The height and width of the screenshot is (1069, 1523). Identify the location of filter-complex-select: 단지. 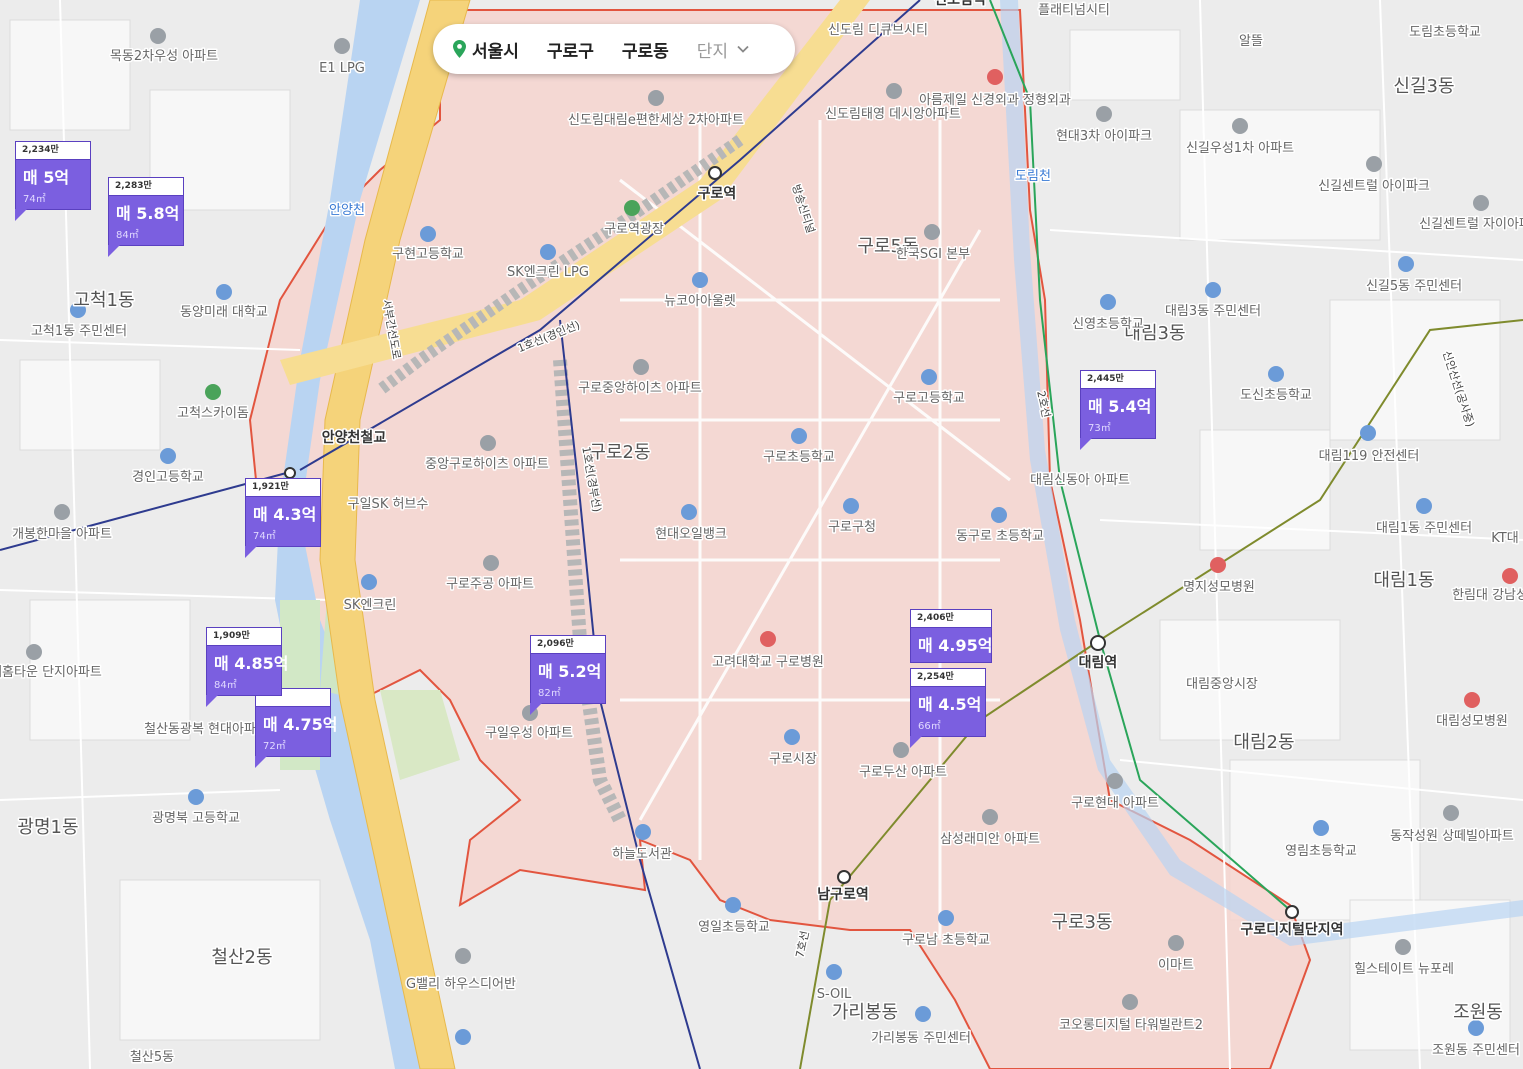
(712, 49).